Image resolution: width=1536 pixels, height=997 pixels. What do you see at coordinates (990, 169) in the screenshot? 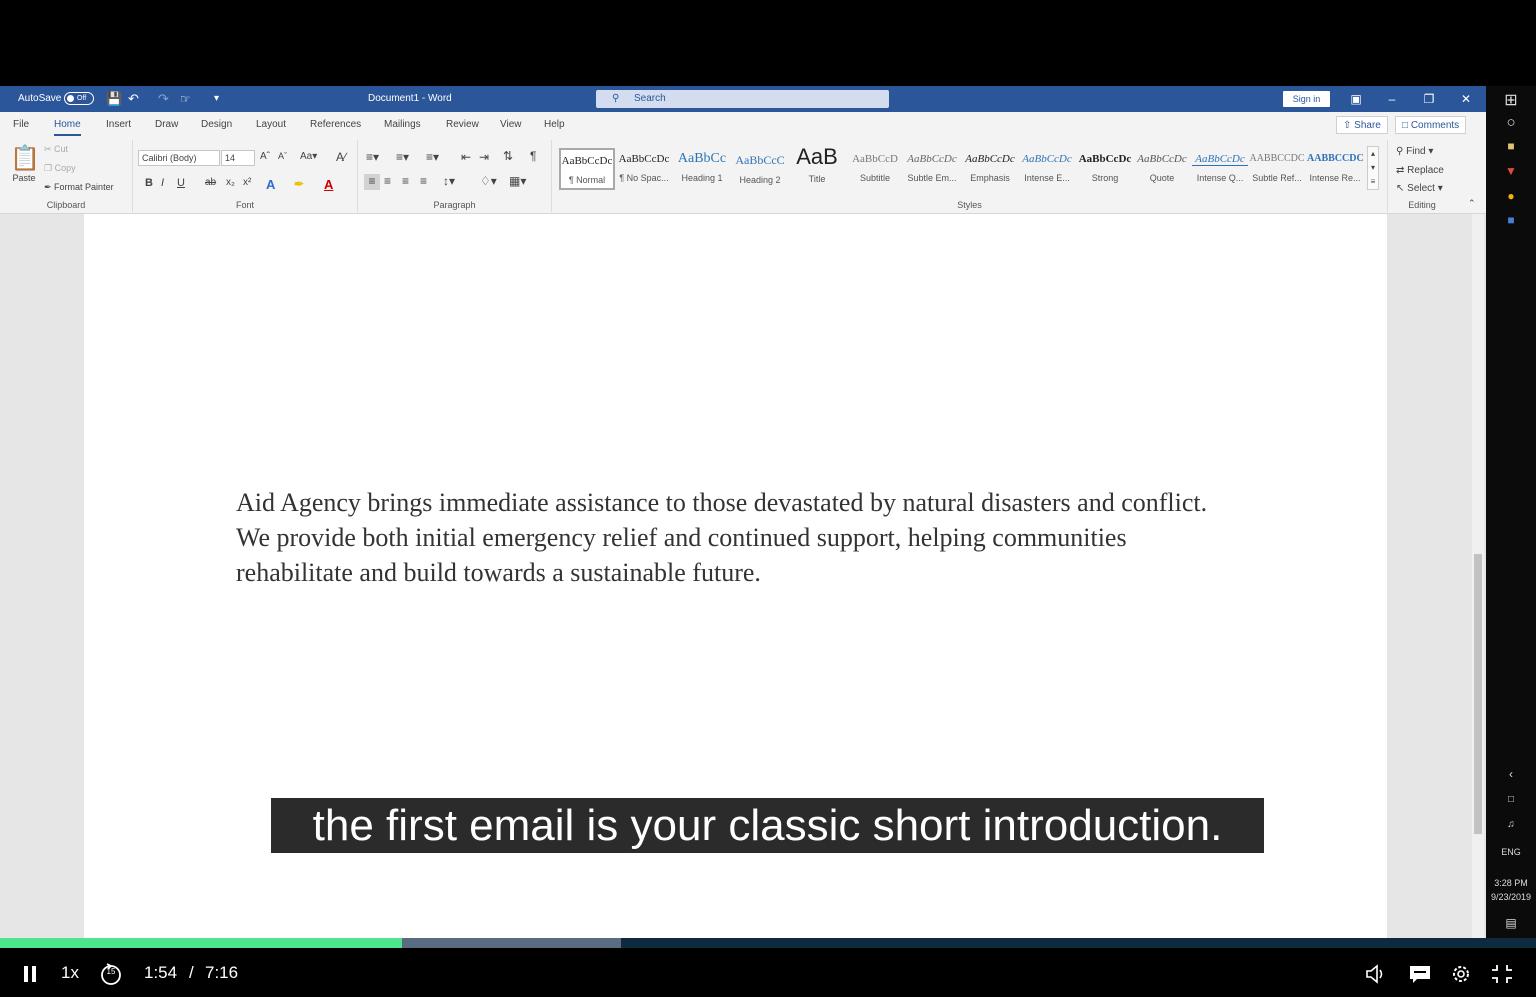
I see `style-emphasis: AaBbCcDc Emphasis` at bounding box center [990, 169].